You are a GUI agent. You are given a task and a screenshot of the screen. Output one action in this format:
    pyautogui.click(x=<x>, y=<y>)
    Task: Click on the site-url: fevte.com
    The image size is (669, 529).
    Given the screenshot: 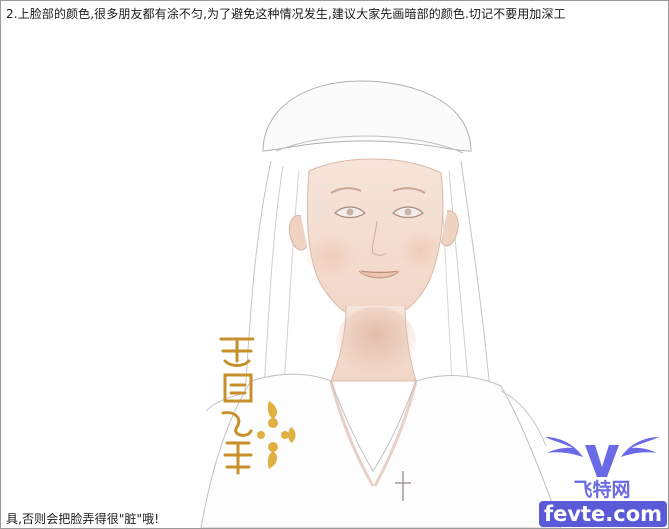 What is the action you would take?
    pyautogui.click(x=603, y=514)
    